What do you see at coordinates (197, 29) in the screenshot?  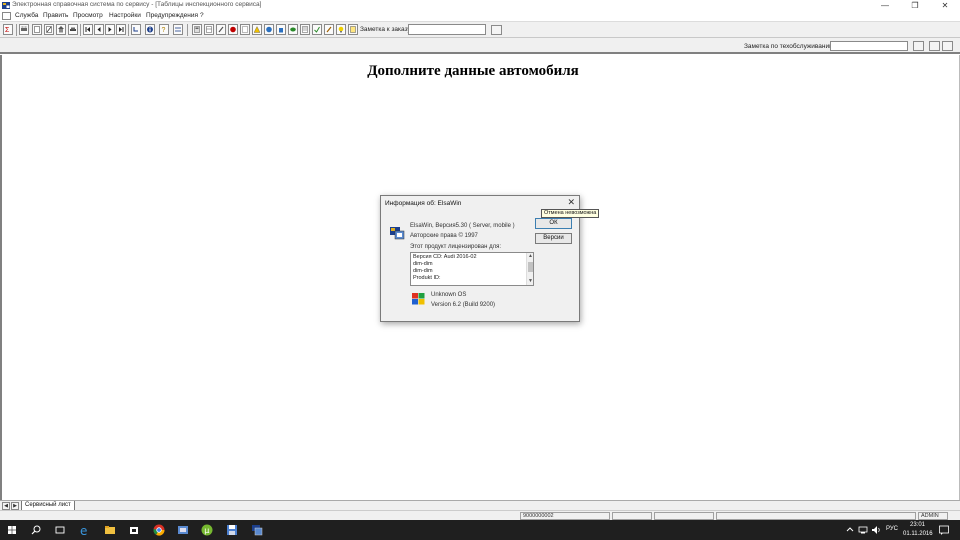 I see `calculator-icon` at bounding box center [197, 29].